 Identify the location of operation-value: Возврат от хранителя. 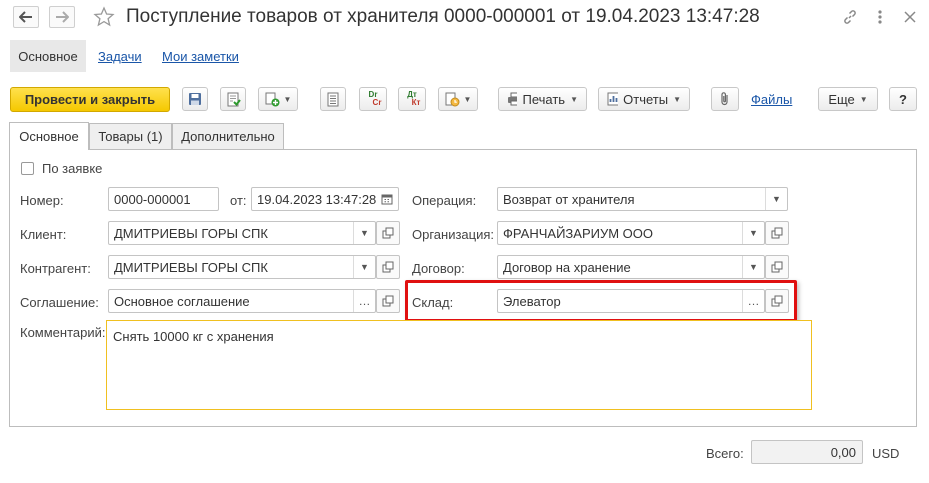
(569, 199).